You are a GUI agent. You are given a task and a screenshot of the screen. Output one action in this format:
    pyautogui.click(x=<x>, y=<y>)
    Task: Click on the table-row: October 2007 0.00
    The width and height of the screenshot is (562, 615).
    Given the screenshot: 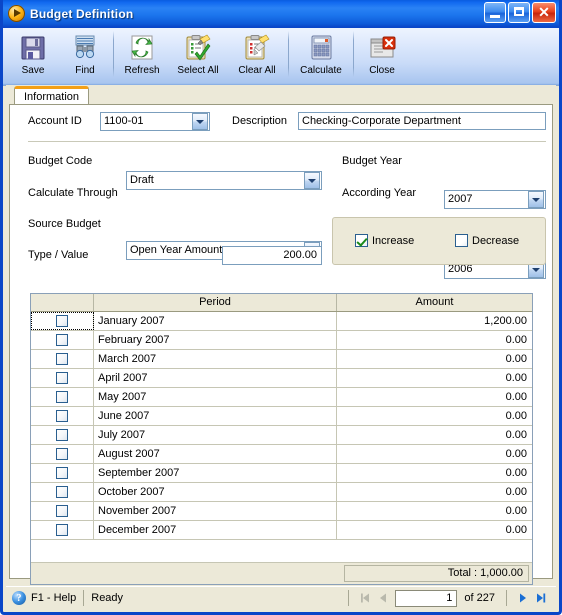 What is the action you would take?
    pyautogui.click(x=281, y=492)
    